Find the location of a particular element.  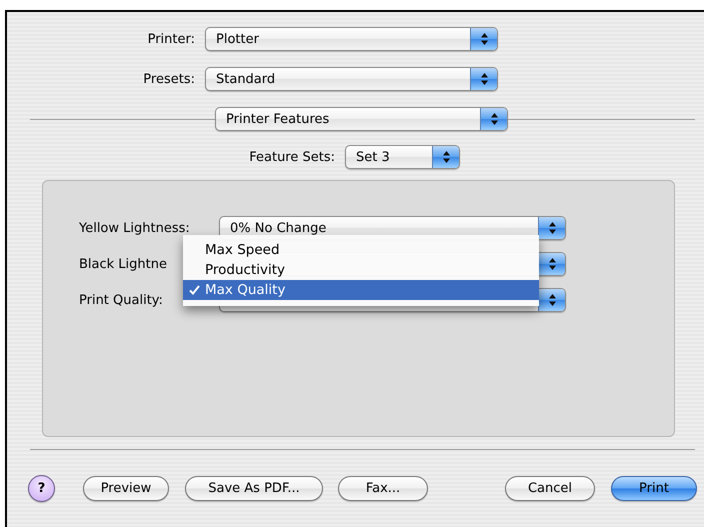

default-button: Print is located at coordinates (654, 488).